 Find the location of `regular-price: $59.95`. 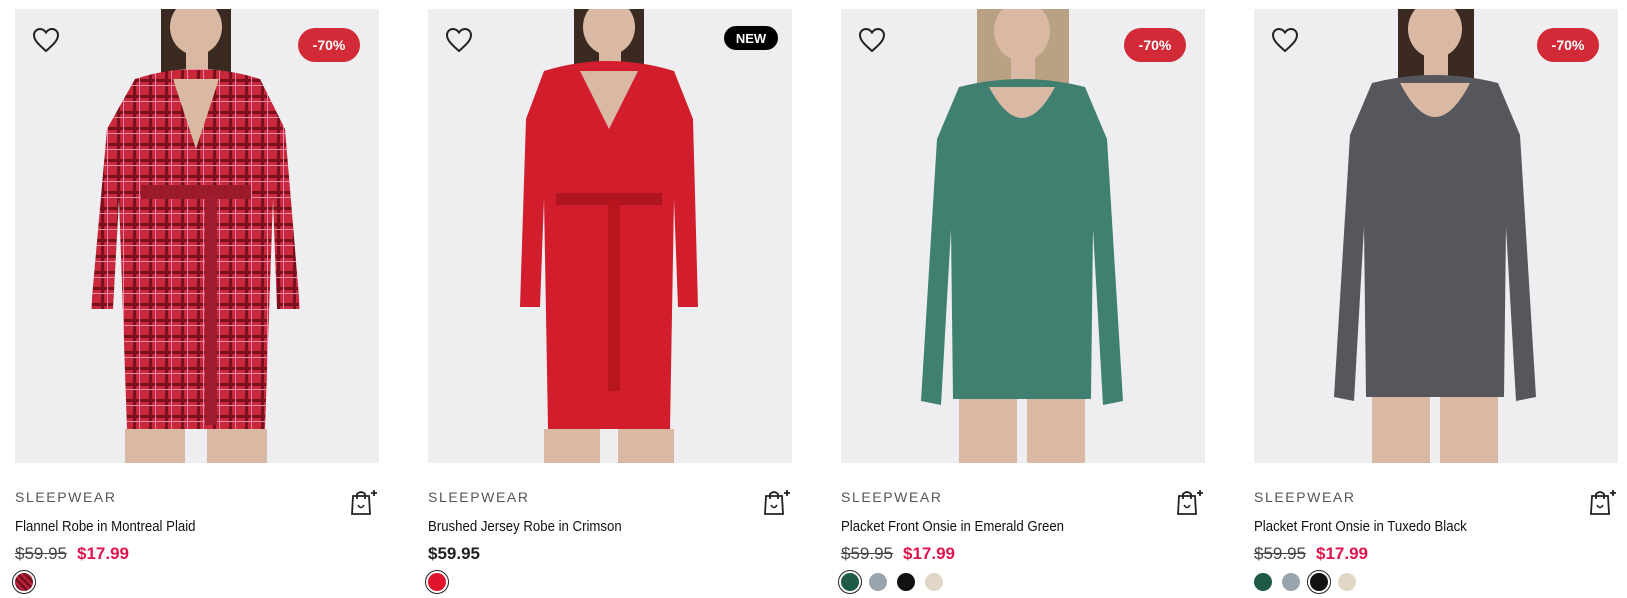

regular-price: $59.95 is located at coordinates (454, 553).